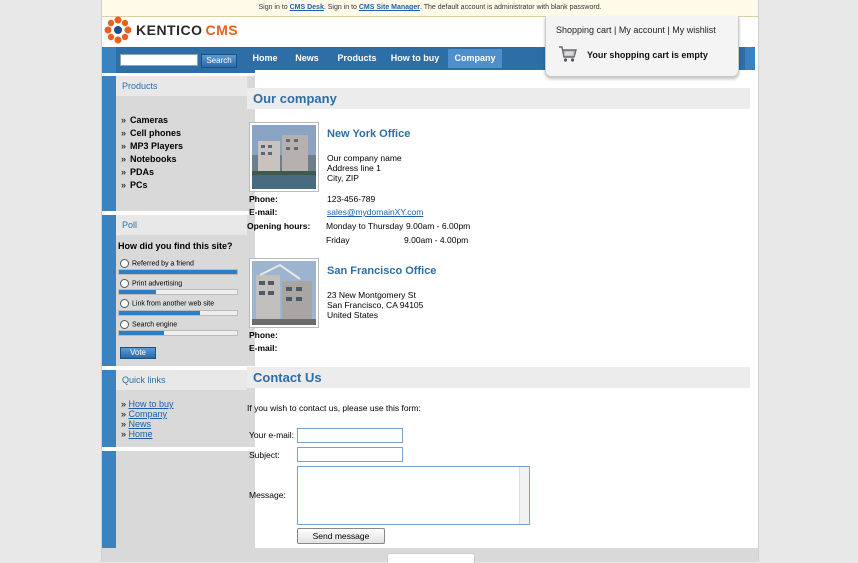 The width and height of the screenshot is (858, 563). Describe the element at coordinates (343, 178) in the screenshot. I see `address-line: City, ZIP` at that location.